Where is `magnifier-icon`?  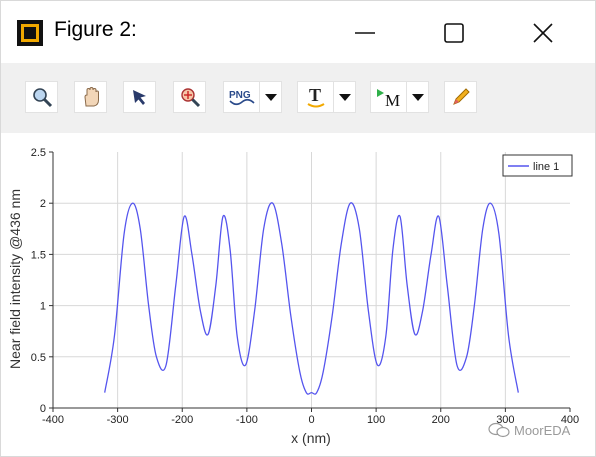
magnifier-icon is located at coordinates (42, 98).